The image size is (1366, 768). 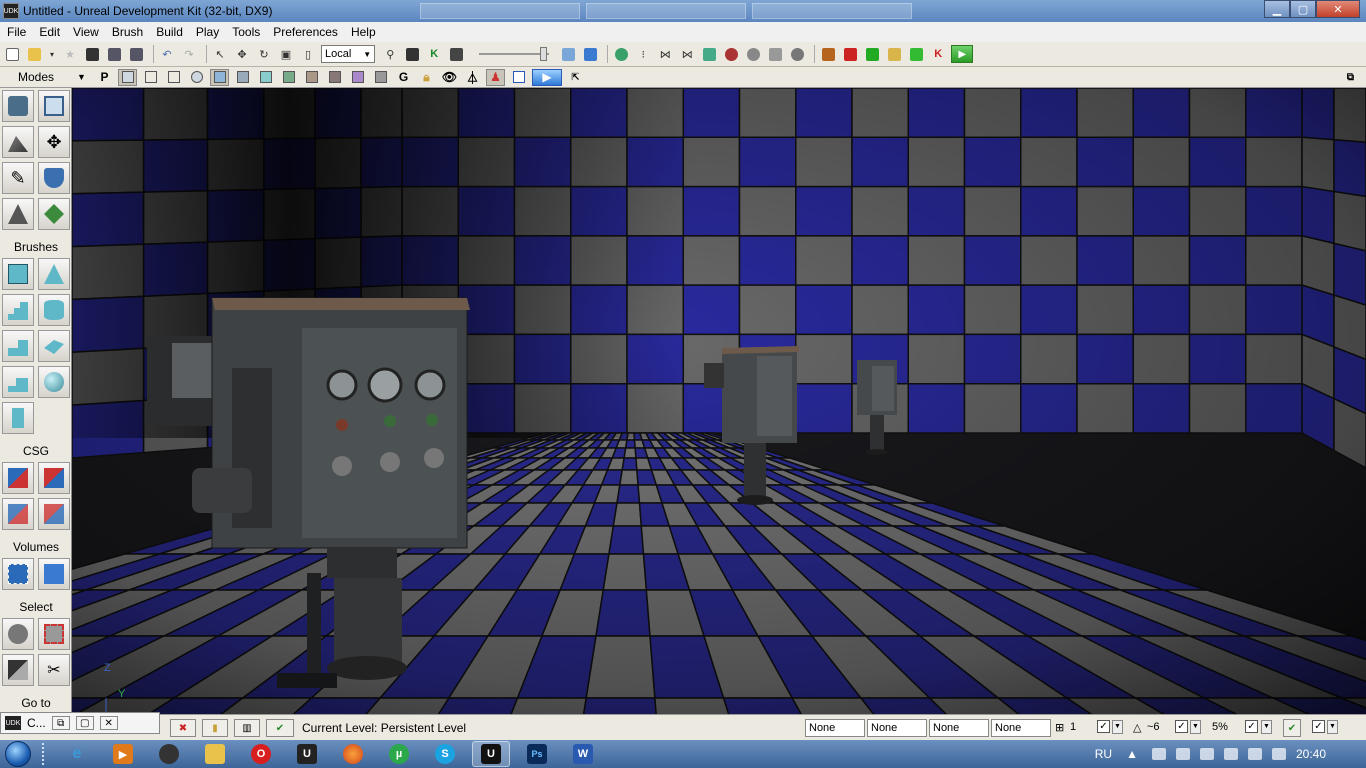 I want to click on terrain-mode-button, so click(x=18, y=142).